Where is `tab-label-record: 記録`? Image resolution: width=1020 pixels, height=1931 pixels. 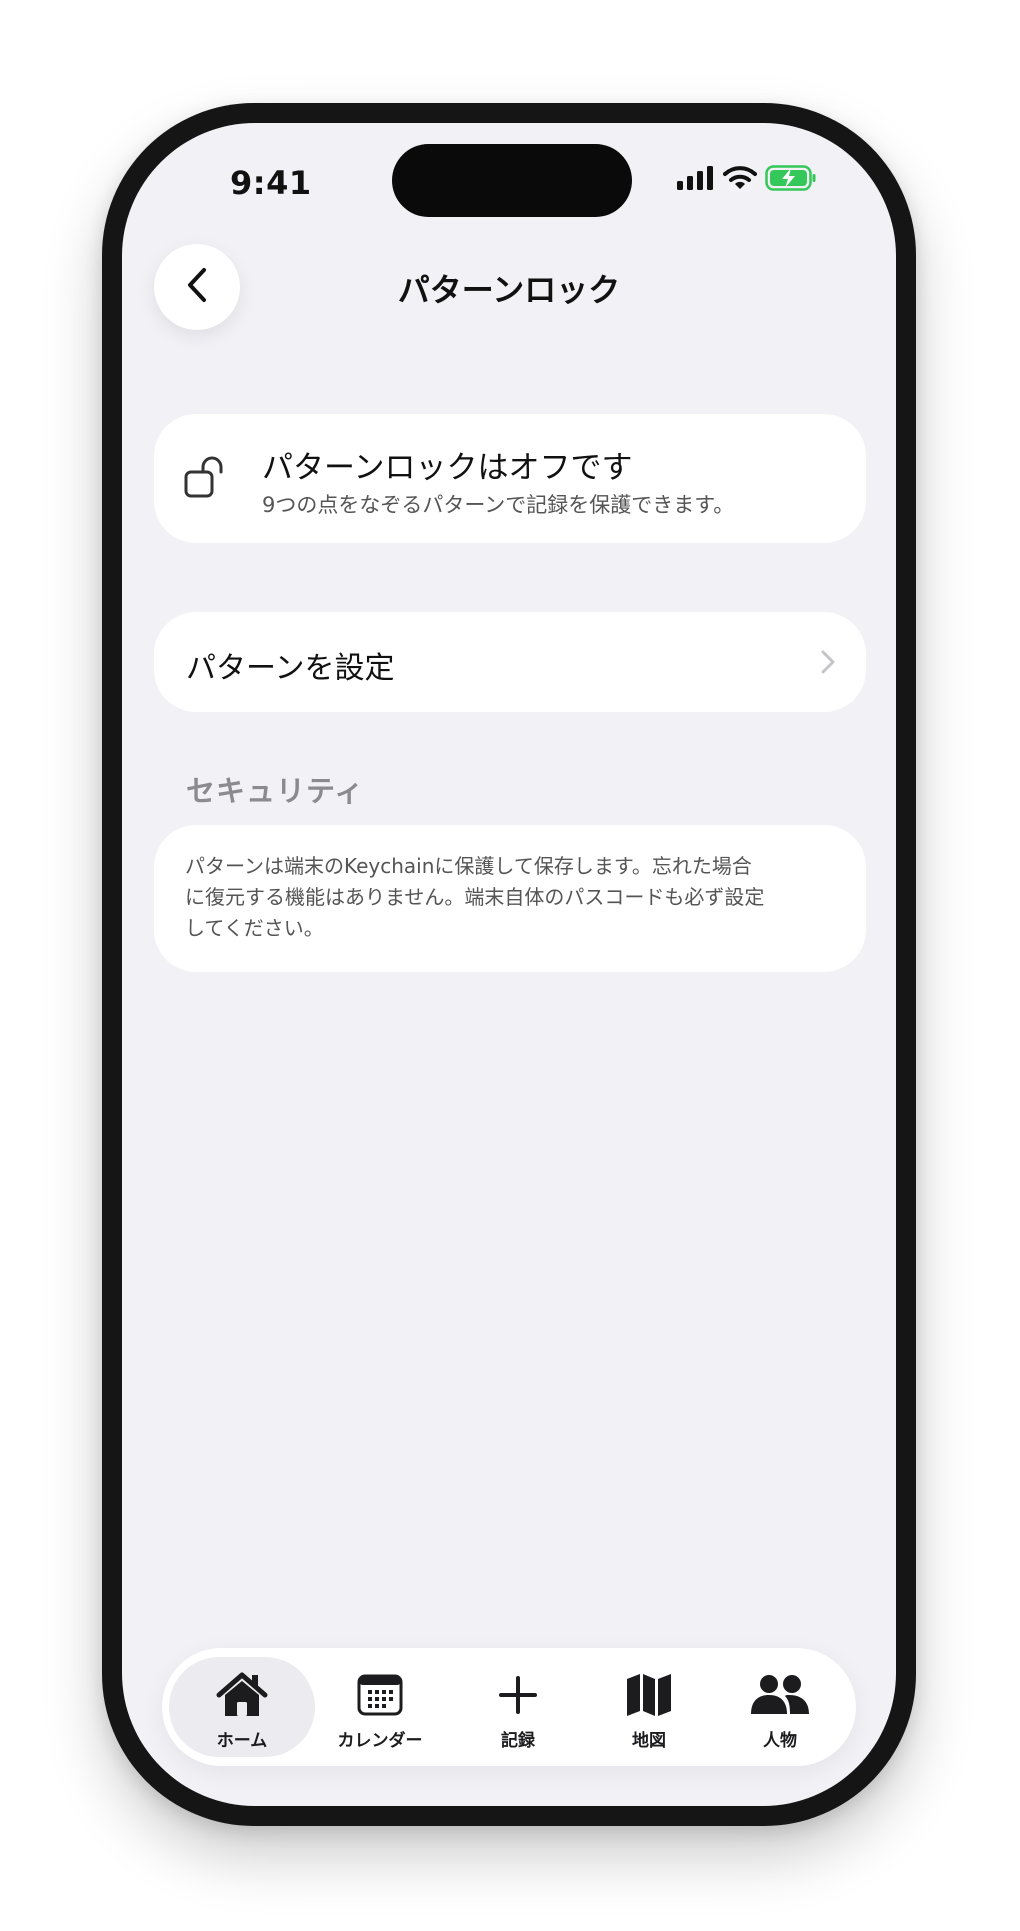 tab-label-record: 記録 is located at coordinates (518, 1741).